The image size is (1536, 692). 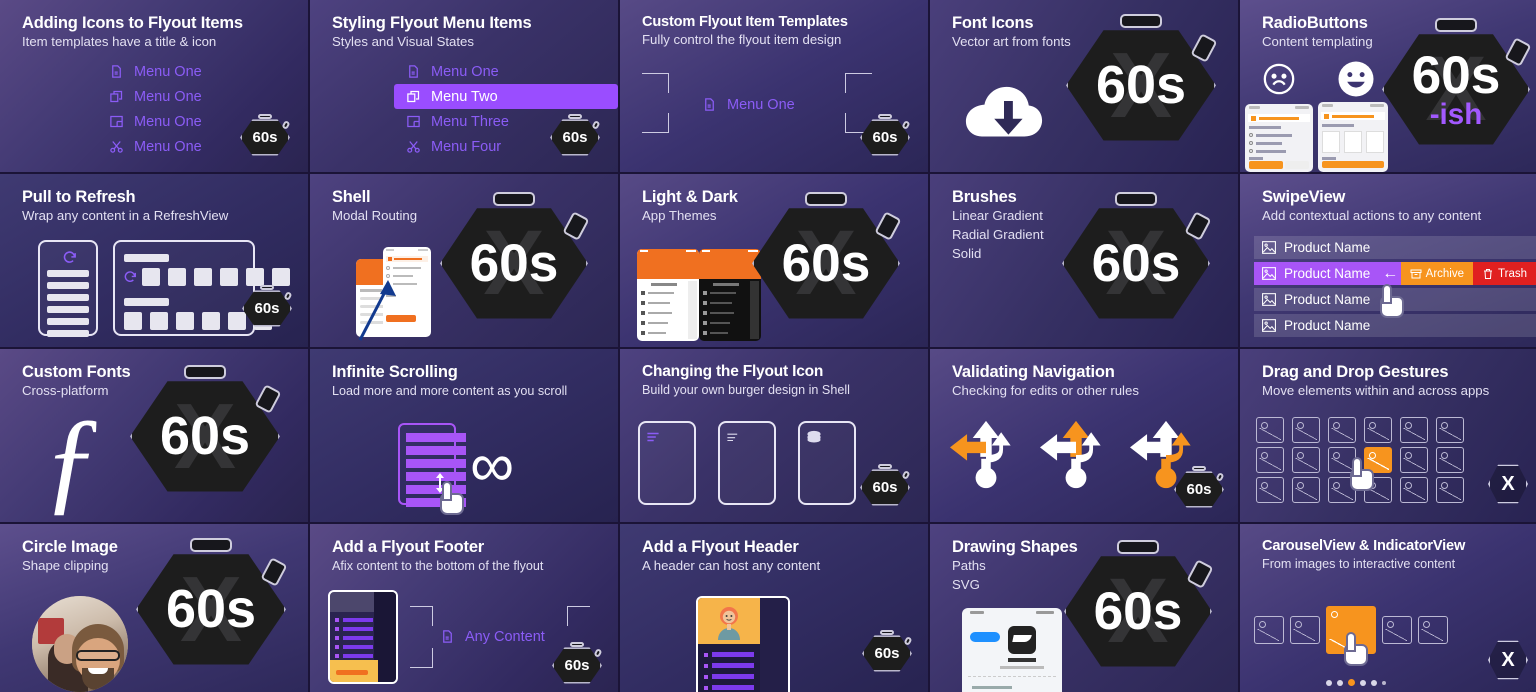 I want to click on layers-icon, so click(x=116, y=122).